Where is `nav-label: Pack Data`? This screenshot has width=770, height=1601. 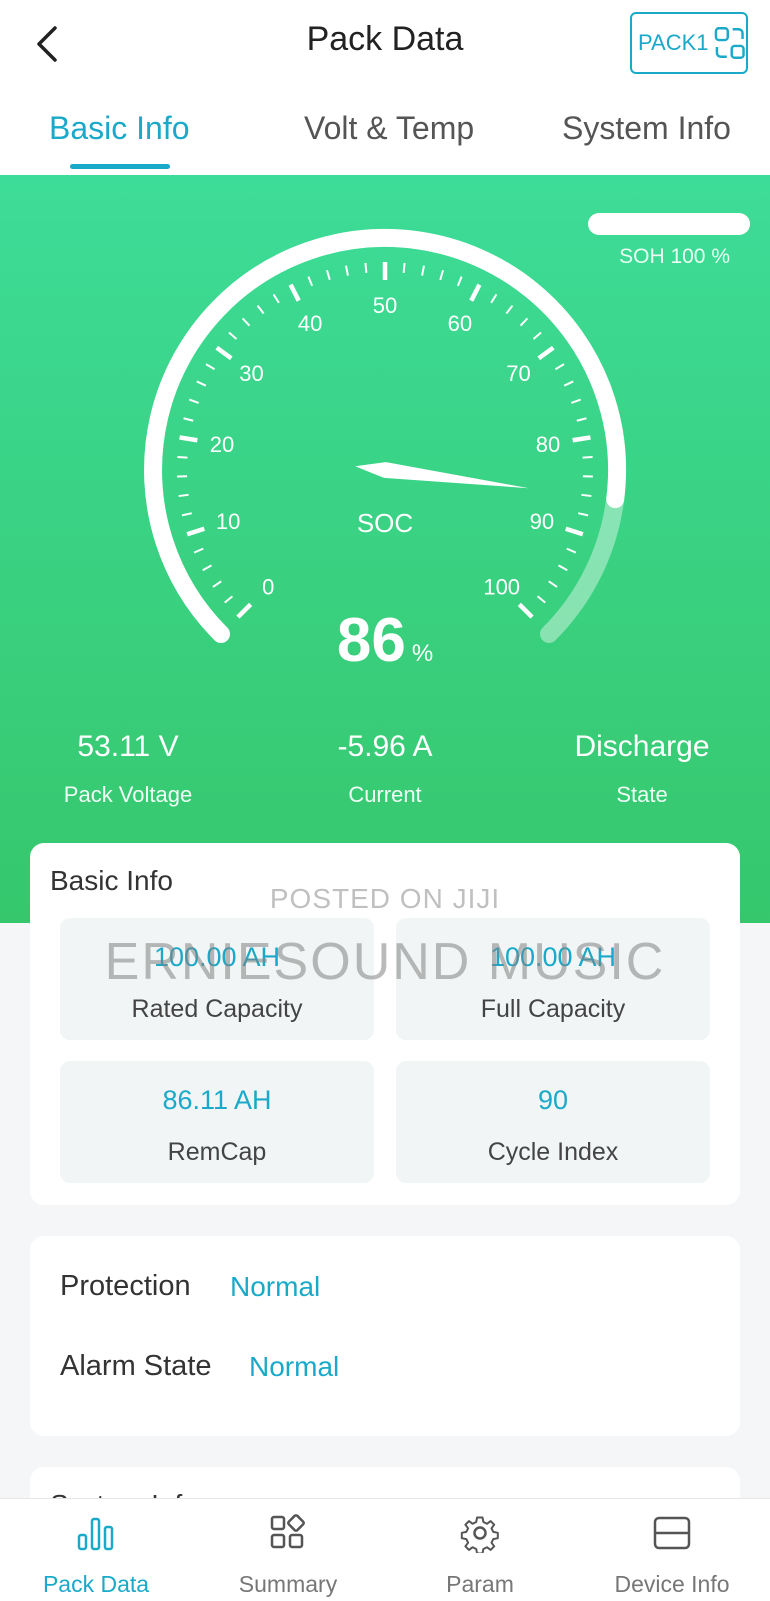
nav-label: Pack Data is located at coordinates (96, 1584).